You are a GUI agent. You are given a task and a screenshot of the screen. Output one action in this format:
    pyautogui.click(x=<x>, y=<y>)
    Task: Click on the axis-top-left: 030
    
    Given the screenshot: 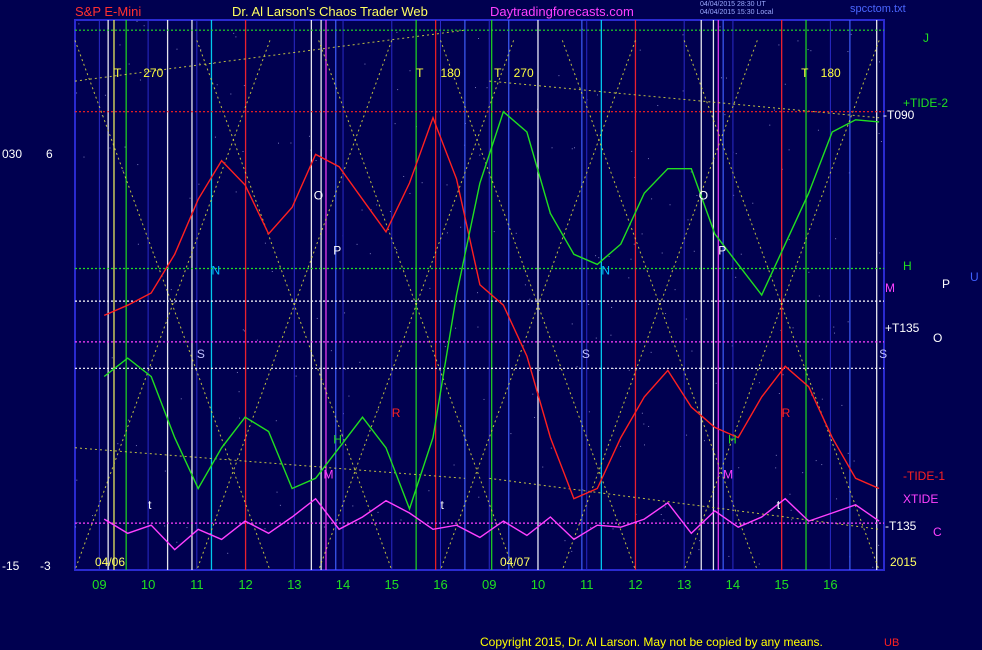 What is the action you would take?
    pyautogui.click(x=12, y=154)
    